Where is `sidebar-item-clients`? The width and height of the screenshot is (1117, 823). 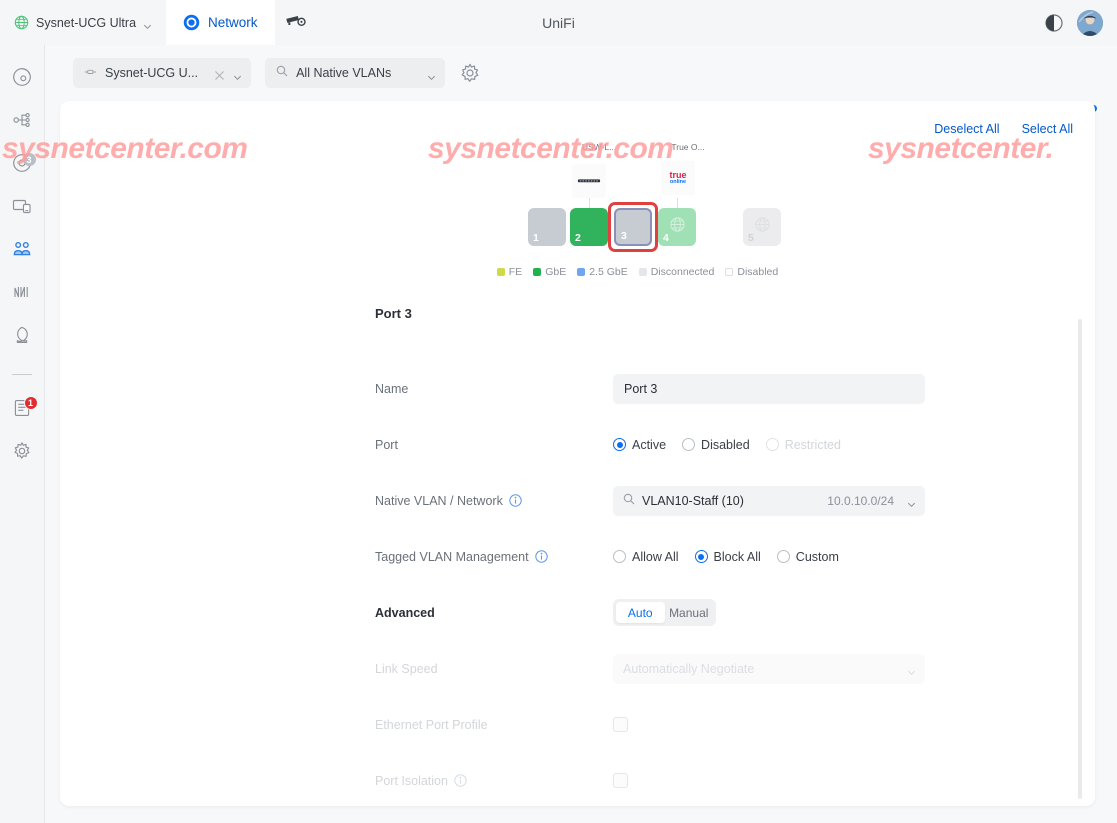
sidebar-item-clients is located at coordinates (22, 251).